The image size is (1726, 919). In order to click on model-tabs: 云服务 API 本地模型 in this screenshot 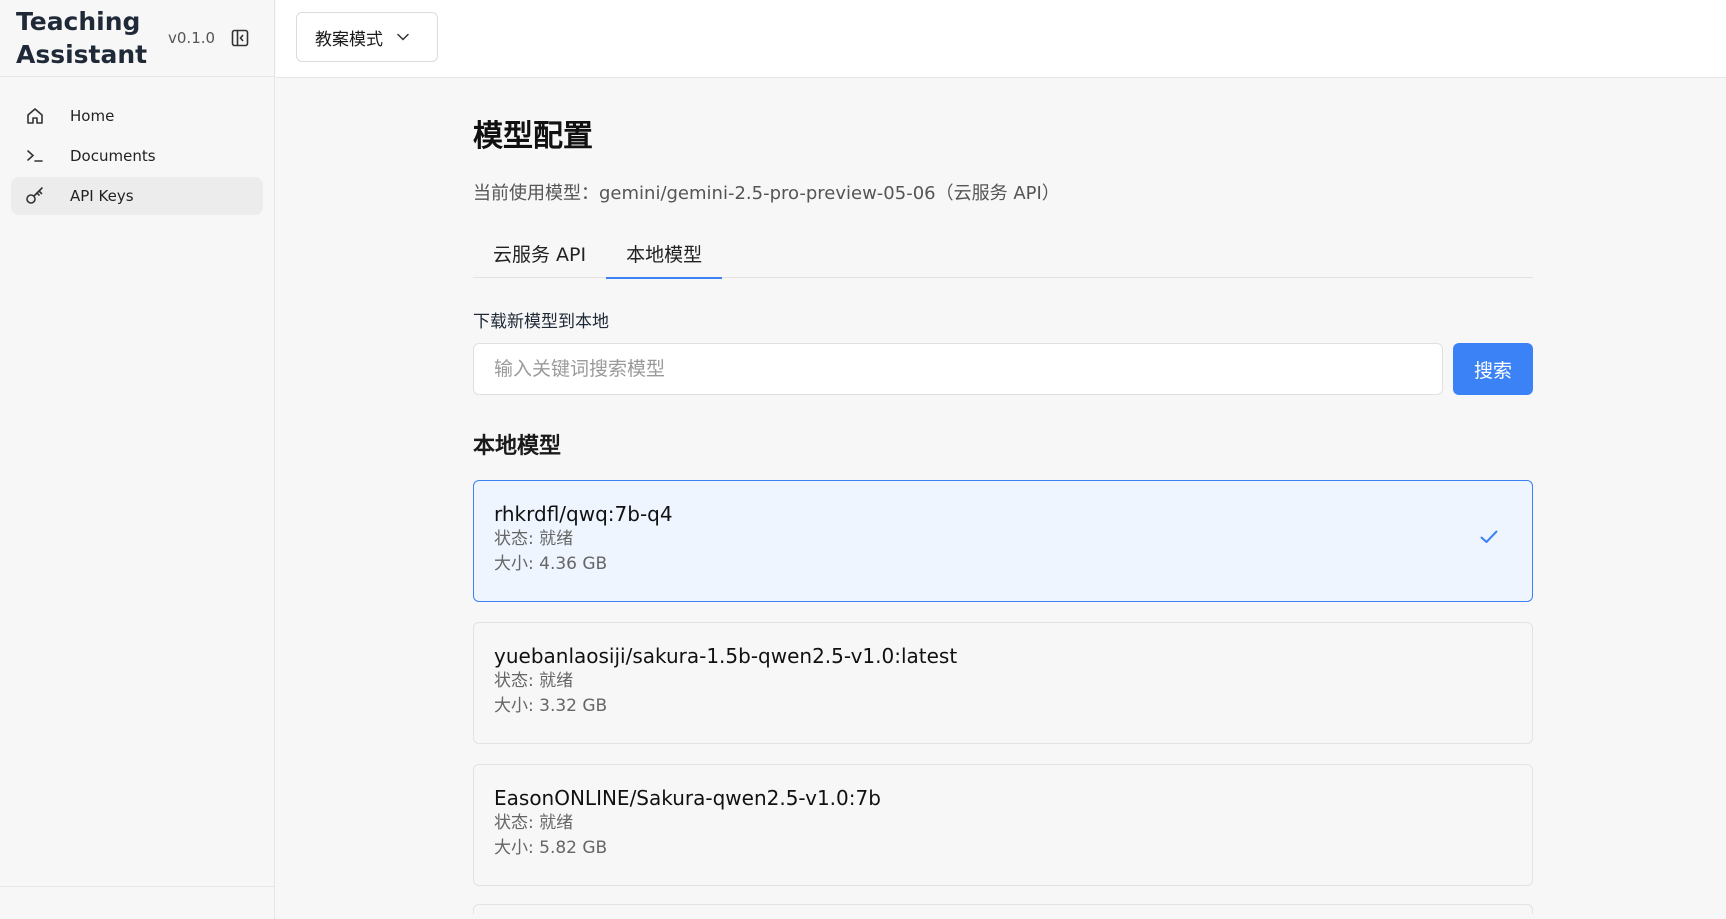, I will do `click(1003, 254)`.